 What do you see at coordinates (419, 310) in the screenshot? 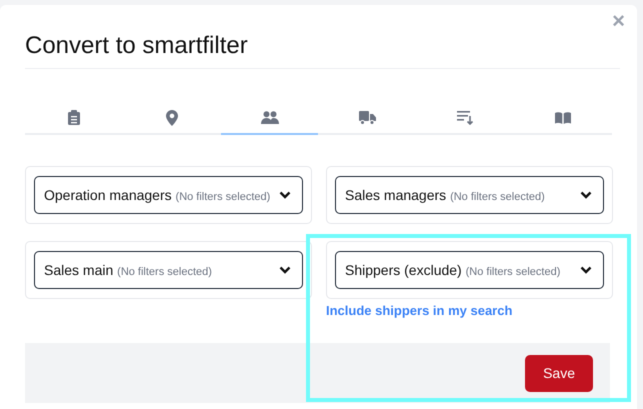
I see `include-shippers-link: Include shippers in my search` at bounding box center [419, 310].